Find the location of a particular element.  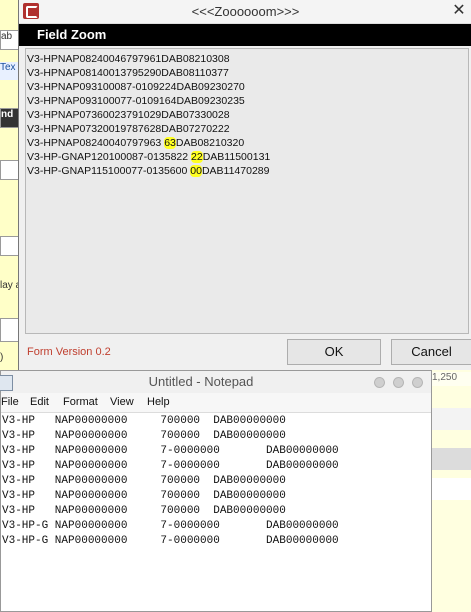

zoom-line-text: V3-HPNAP093100087-0109224DAB09230270 is located at coordinates (136, 87).